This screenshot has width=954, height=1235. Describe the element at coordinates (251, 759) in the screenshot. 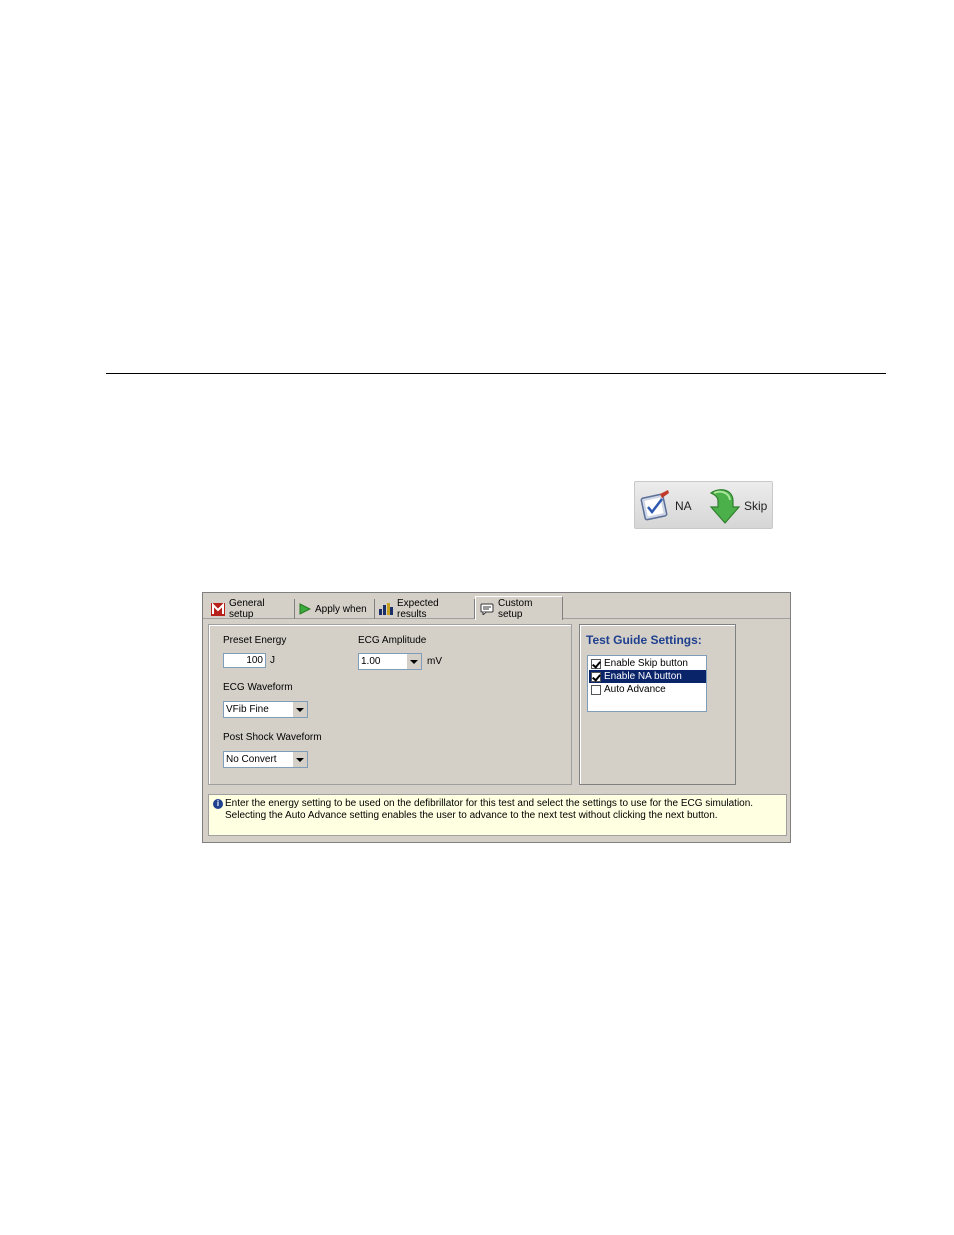

I see `post-shock-waveform-value: No Convert` at that location.